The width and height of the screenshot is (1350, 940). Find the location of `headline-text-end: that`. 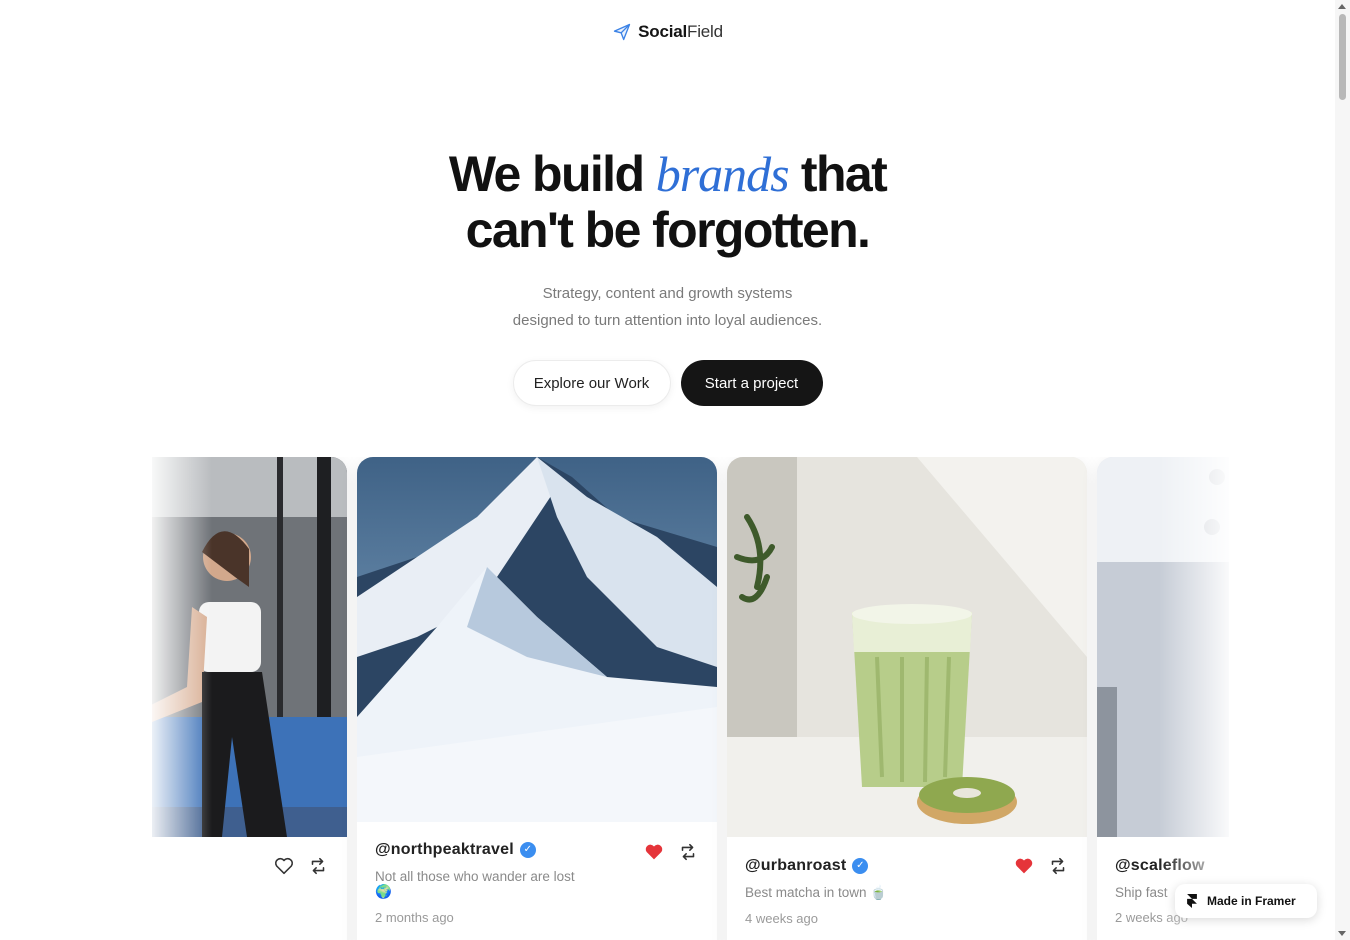

headline-text-end: that is located at coordinates (838, 174).